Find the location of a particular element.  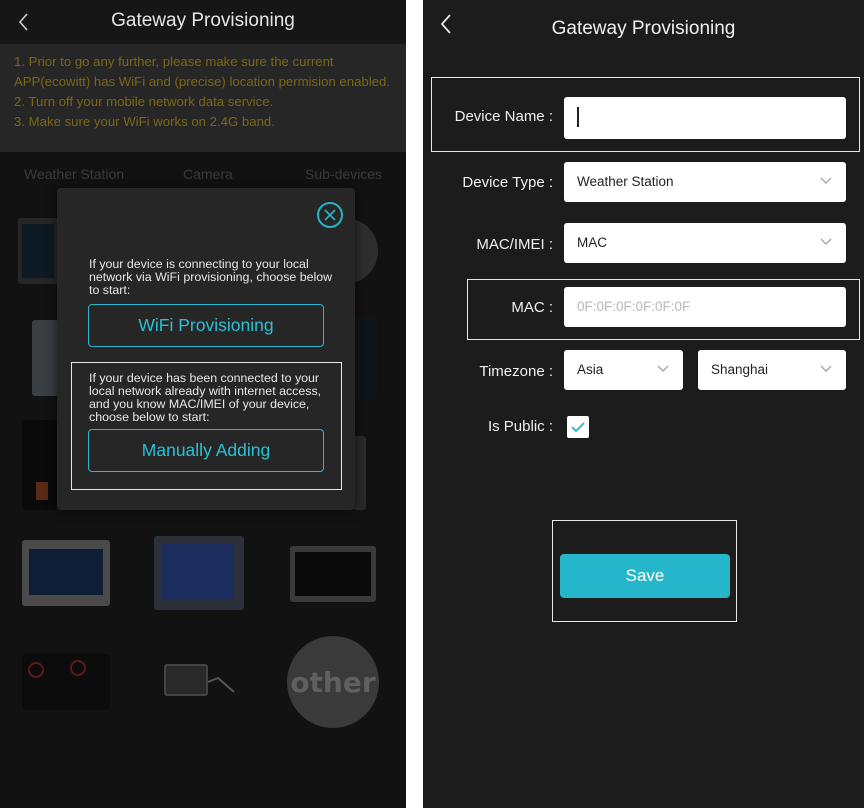

is-public-label: Is Public : is located at coordinates (520, 426).